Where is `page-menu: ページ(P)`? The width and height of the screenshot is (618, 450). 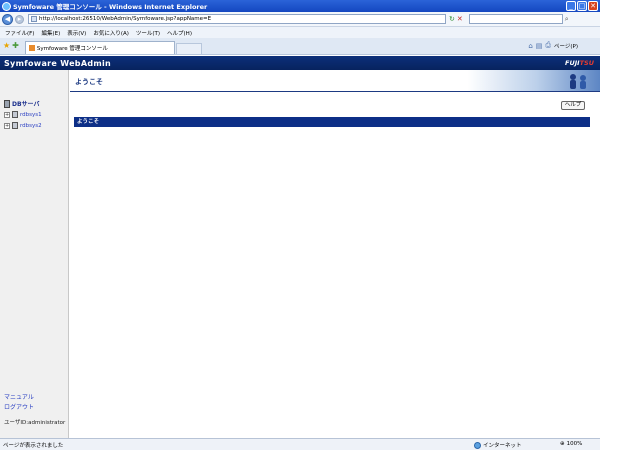
page-menu: ページ(P) is located at coordinates (566, 46).